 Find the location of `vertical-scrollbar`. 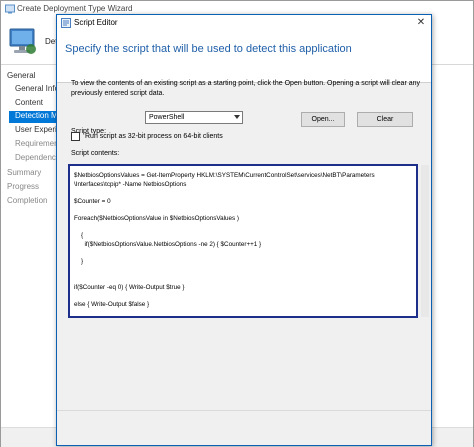

vertical-scrollbar is located at coordinates (425, 241).